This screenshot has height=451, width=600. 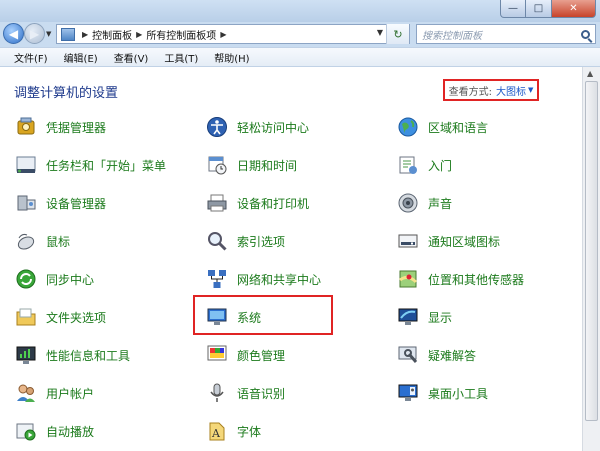 What do you see at coordinates (217, 127) in the screenshot?
I see `ease-of-access-icon` at bounding box center [217, 127].